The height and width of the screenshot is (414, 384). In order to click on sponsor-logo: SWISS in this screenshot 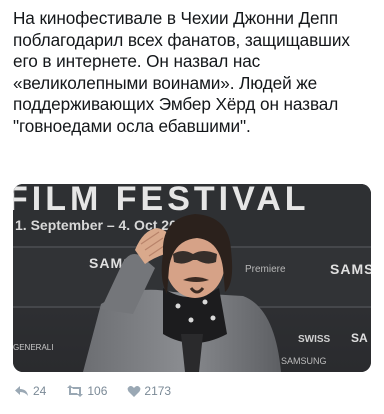, I will do `click(314, 339)`.